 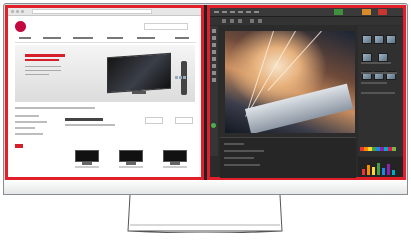 What do you see at coordinates (306, 21) in the screenshot?
I see `editor-options-bar` at bounding box center [306, 21].